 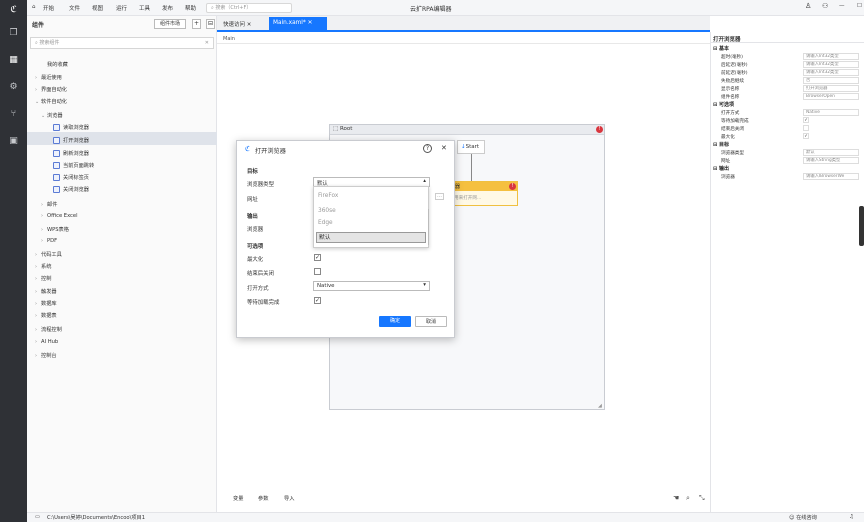 I want to click on cancel-button: 取消, so click(x=431, y=321).